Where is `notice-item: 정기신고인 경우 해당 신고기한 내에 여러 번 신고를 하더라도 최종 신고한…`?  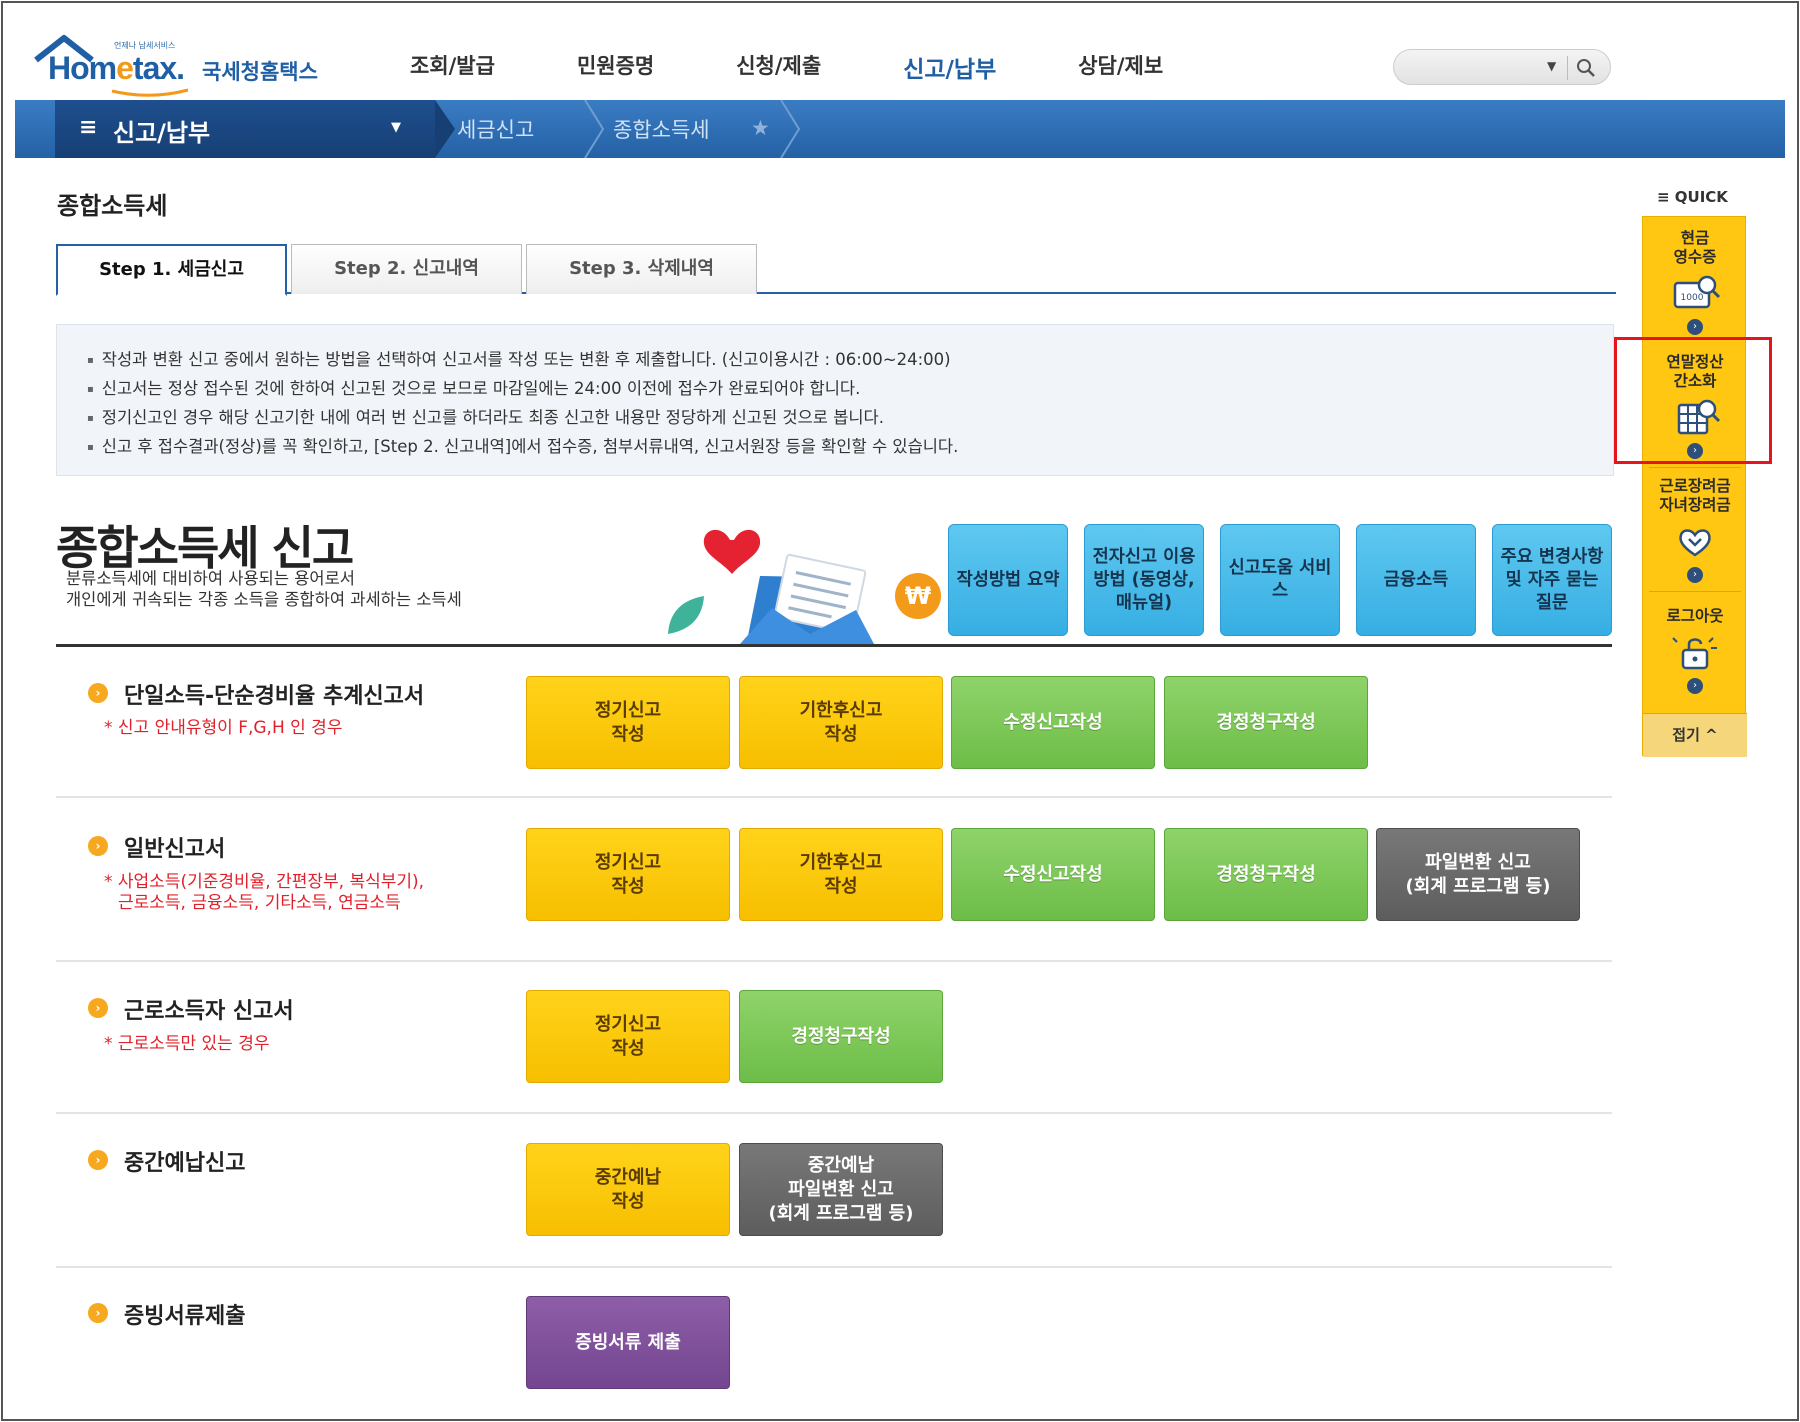 notice-item: 정기신고인 경우 해당 신고기한 내에 여러 번 신고를 하더라도 최종 신고한… is located at coordinates (850, 419).